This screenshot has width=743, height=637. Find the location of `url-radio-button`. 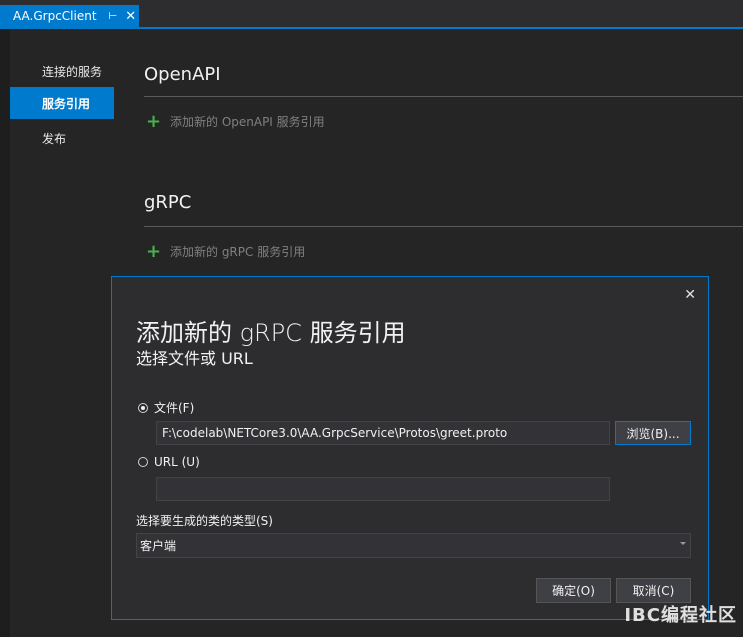

url-radio-button is located at coordinates (143, 462).